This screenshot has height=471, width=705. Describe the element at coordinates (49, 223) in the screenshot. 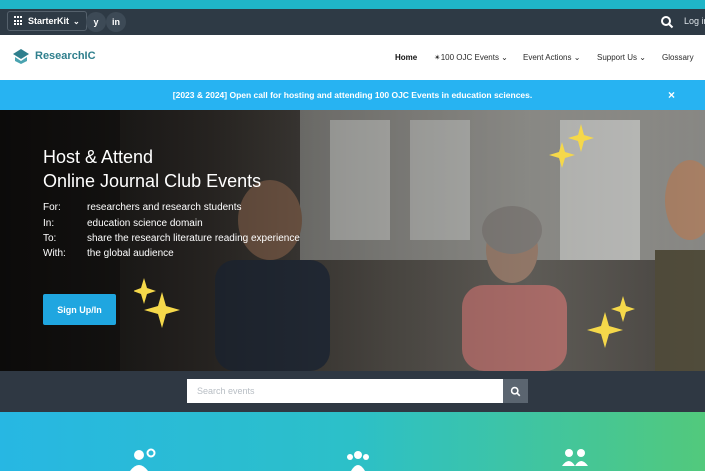

I see `hero-detail-key: In:` at that location.